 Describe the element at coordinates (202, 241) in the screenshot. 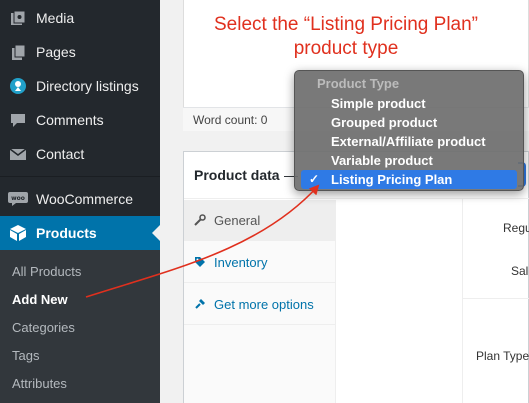

I see `annotation-arrow` at that location.